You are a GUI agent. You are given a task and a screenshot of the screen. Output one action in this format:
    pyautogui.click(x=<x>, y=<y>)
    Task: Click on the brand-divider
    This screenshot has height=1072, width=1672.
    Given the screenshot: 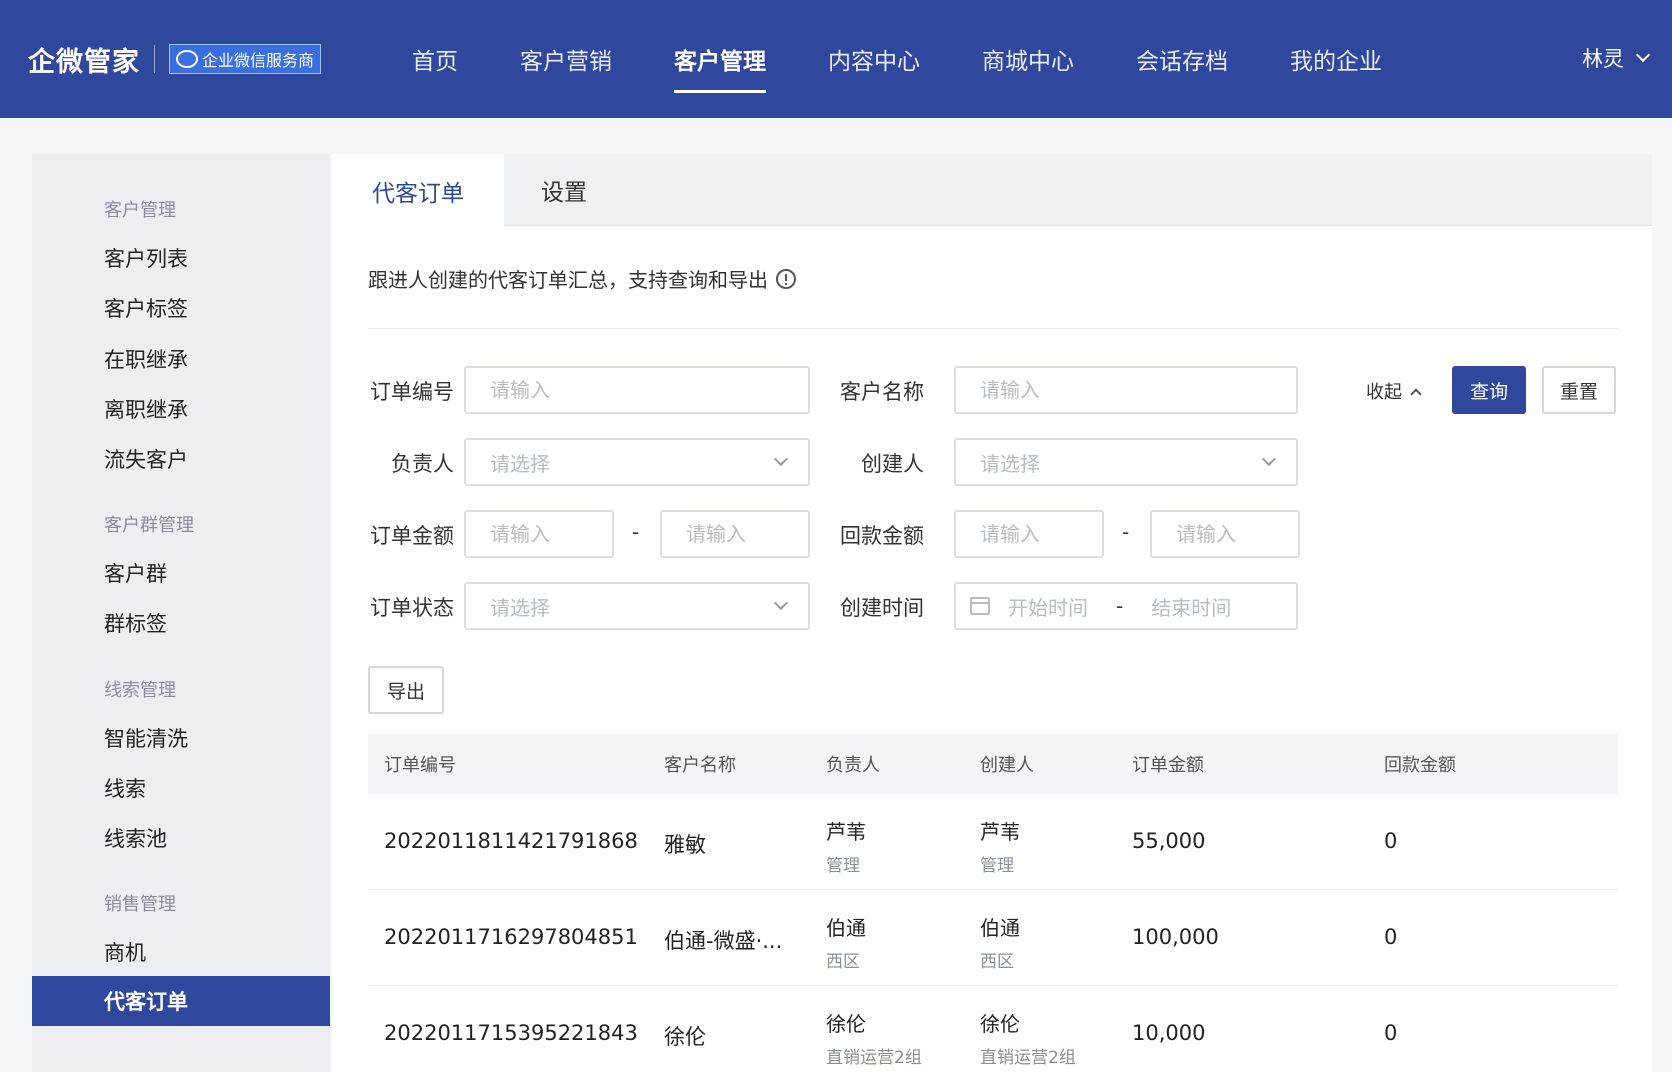 What is the action you would take?
    pyautogui.click(x=154, y=59)
    